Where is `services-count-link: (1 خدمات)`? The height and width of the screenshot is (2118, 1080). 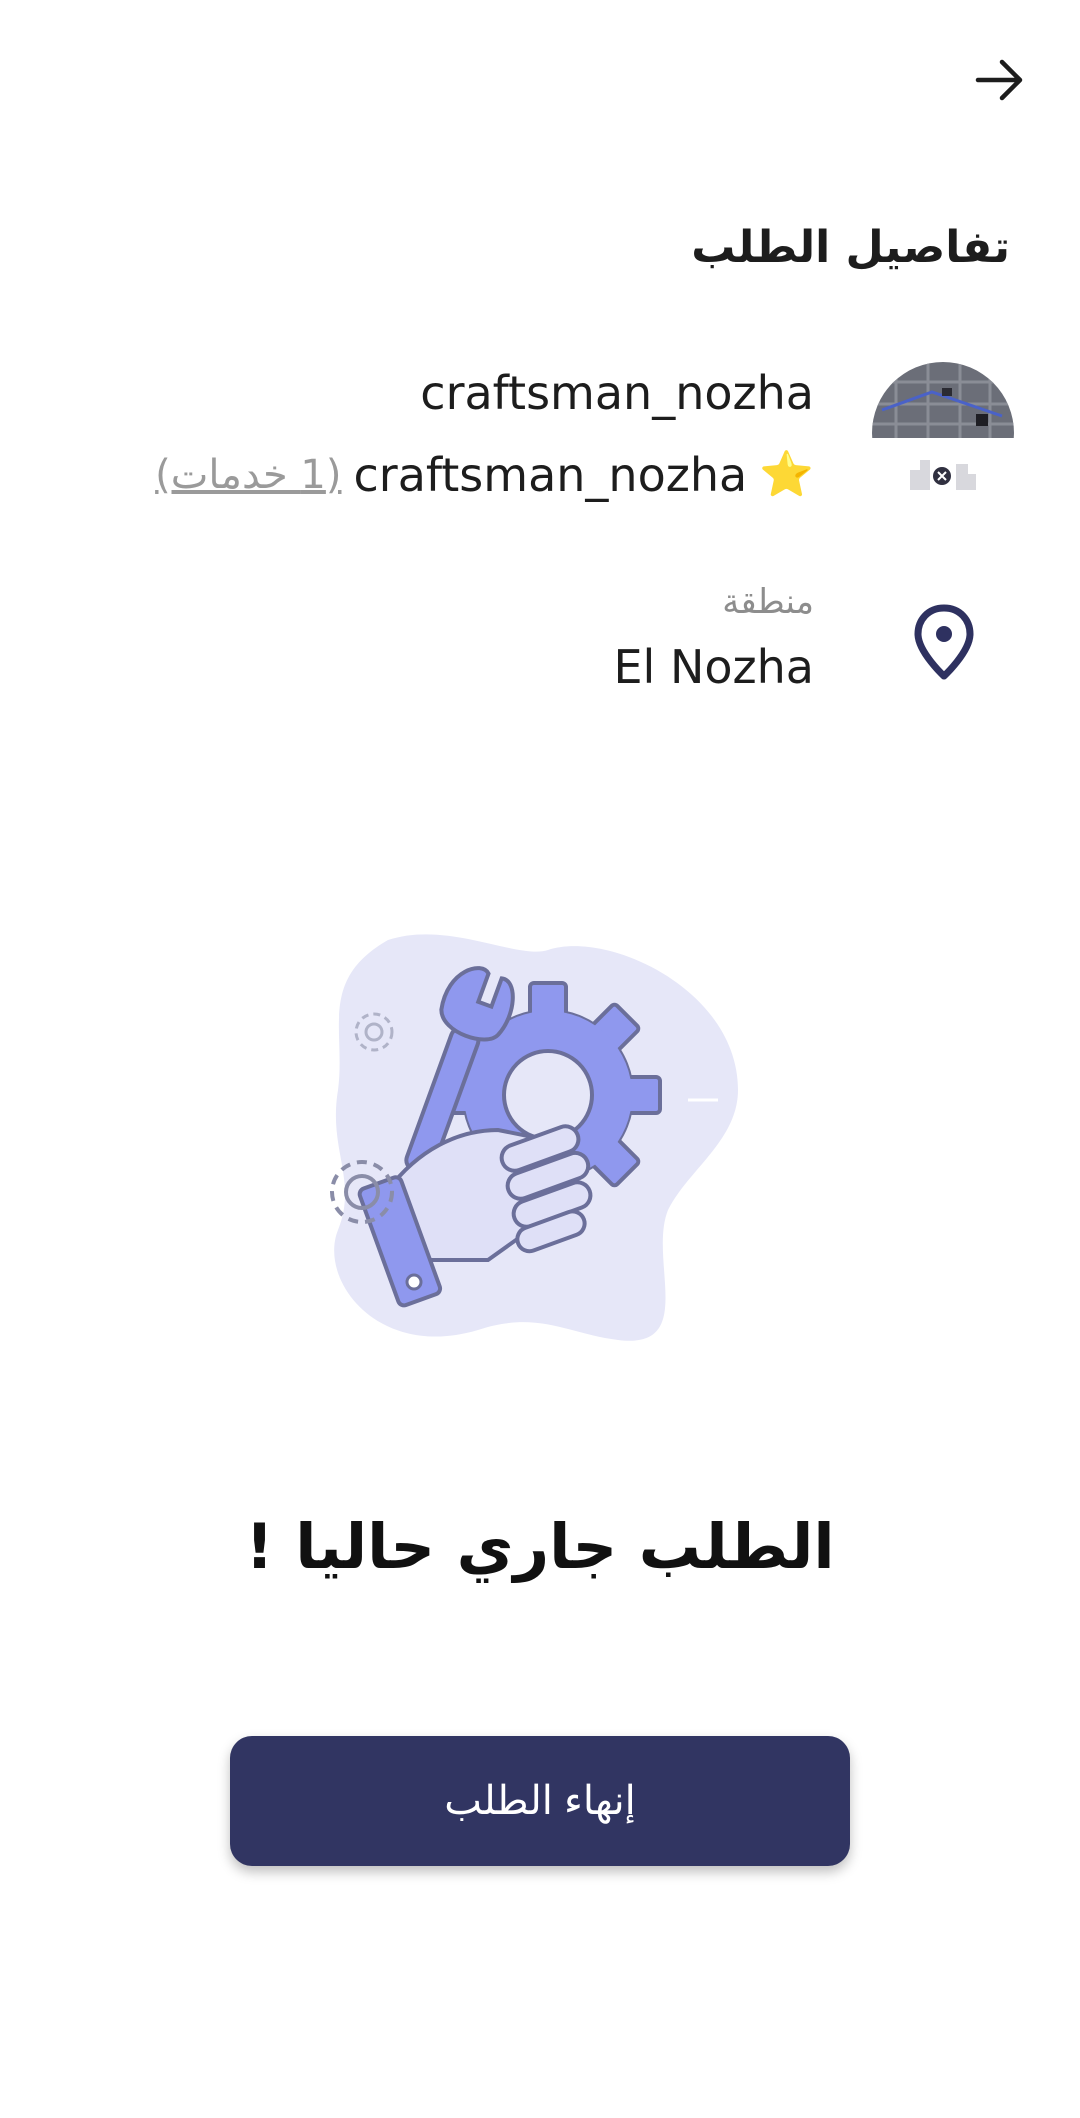 services-count-link: (1 خدمات) is located at coordinates (248, 475).